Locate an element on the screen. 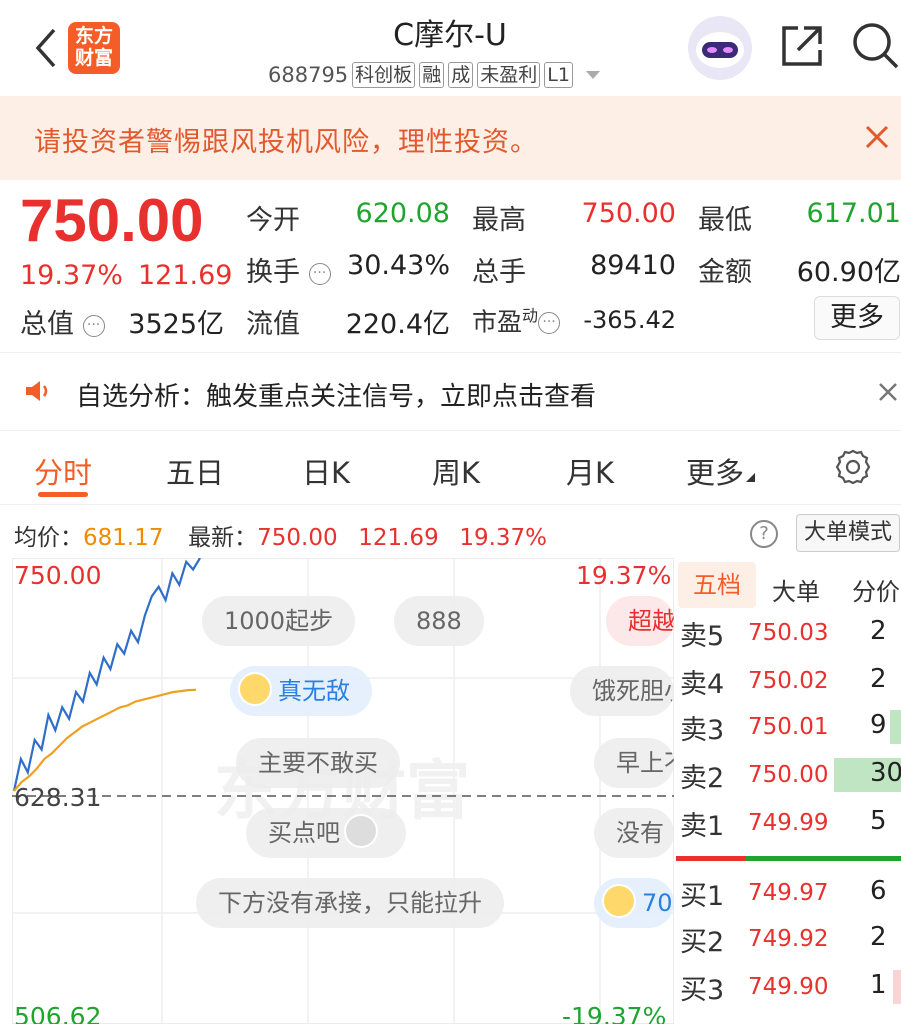 Image resolution: width=901 pixels, height=1024 pixels. ask-level-label: 卖1 is located at coordinates (702, 826).